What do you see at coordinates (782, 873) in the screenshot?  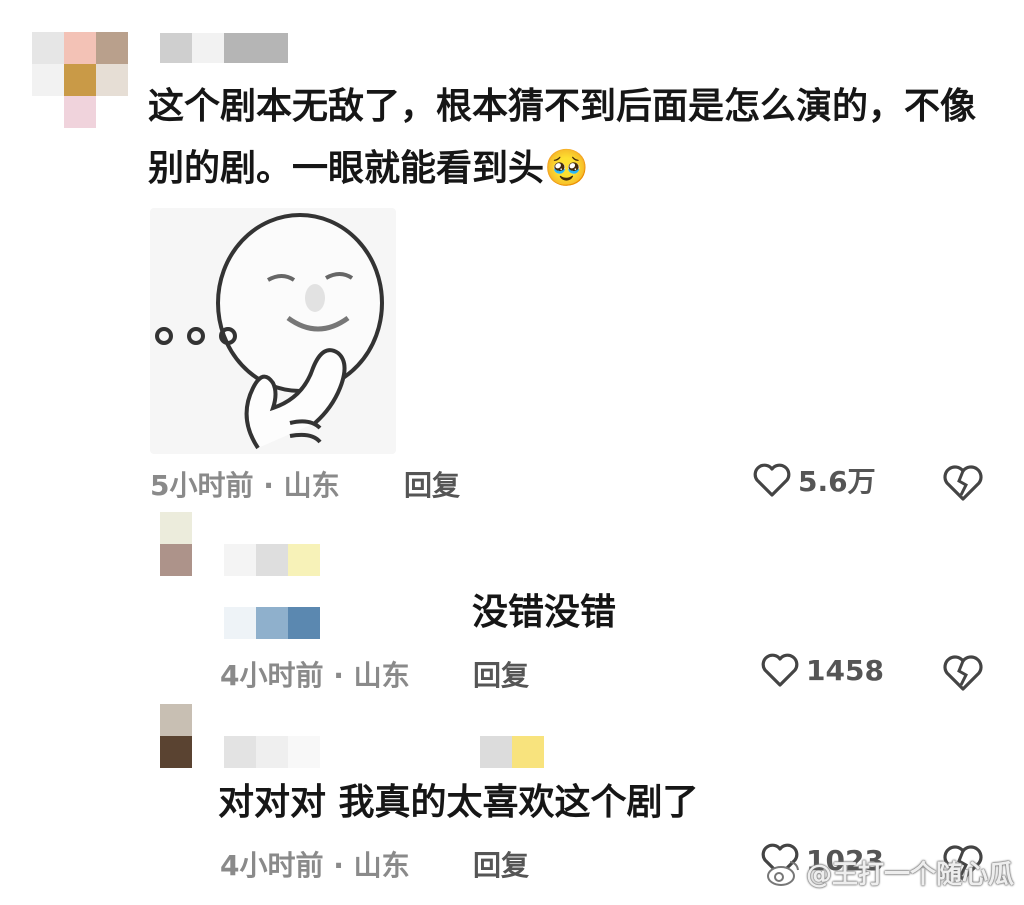 I see `weibo-logo-icon` at bounding box center [782, 873].